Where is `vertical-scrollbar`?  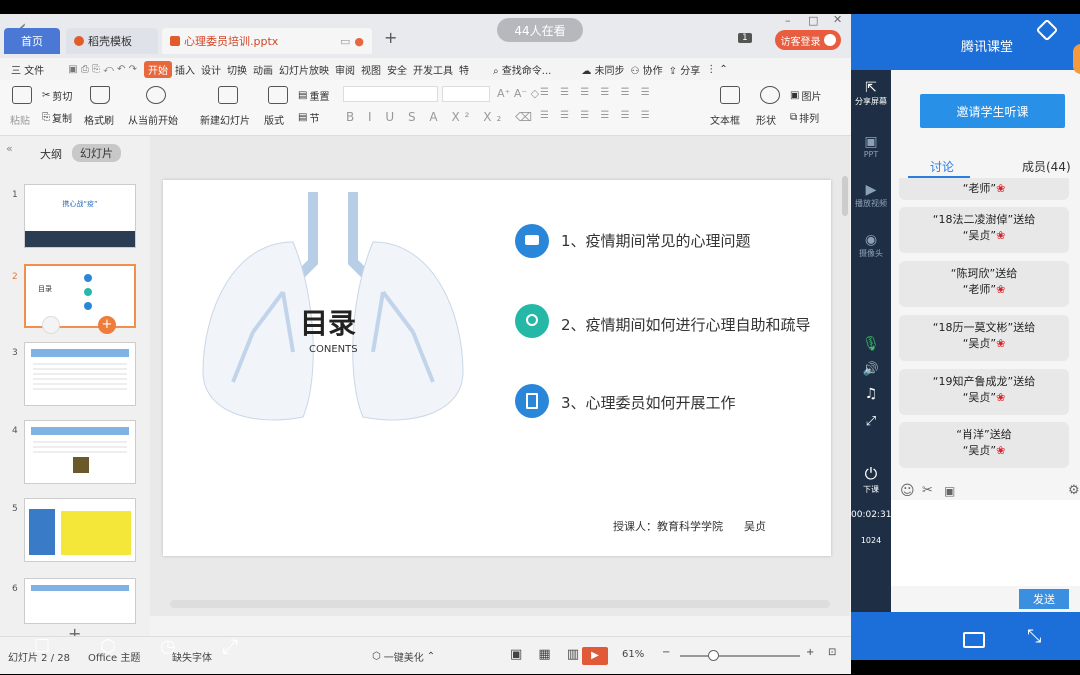 vertical-scrollbar is located at coordinates (845, 196).